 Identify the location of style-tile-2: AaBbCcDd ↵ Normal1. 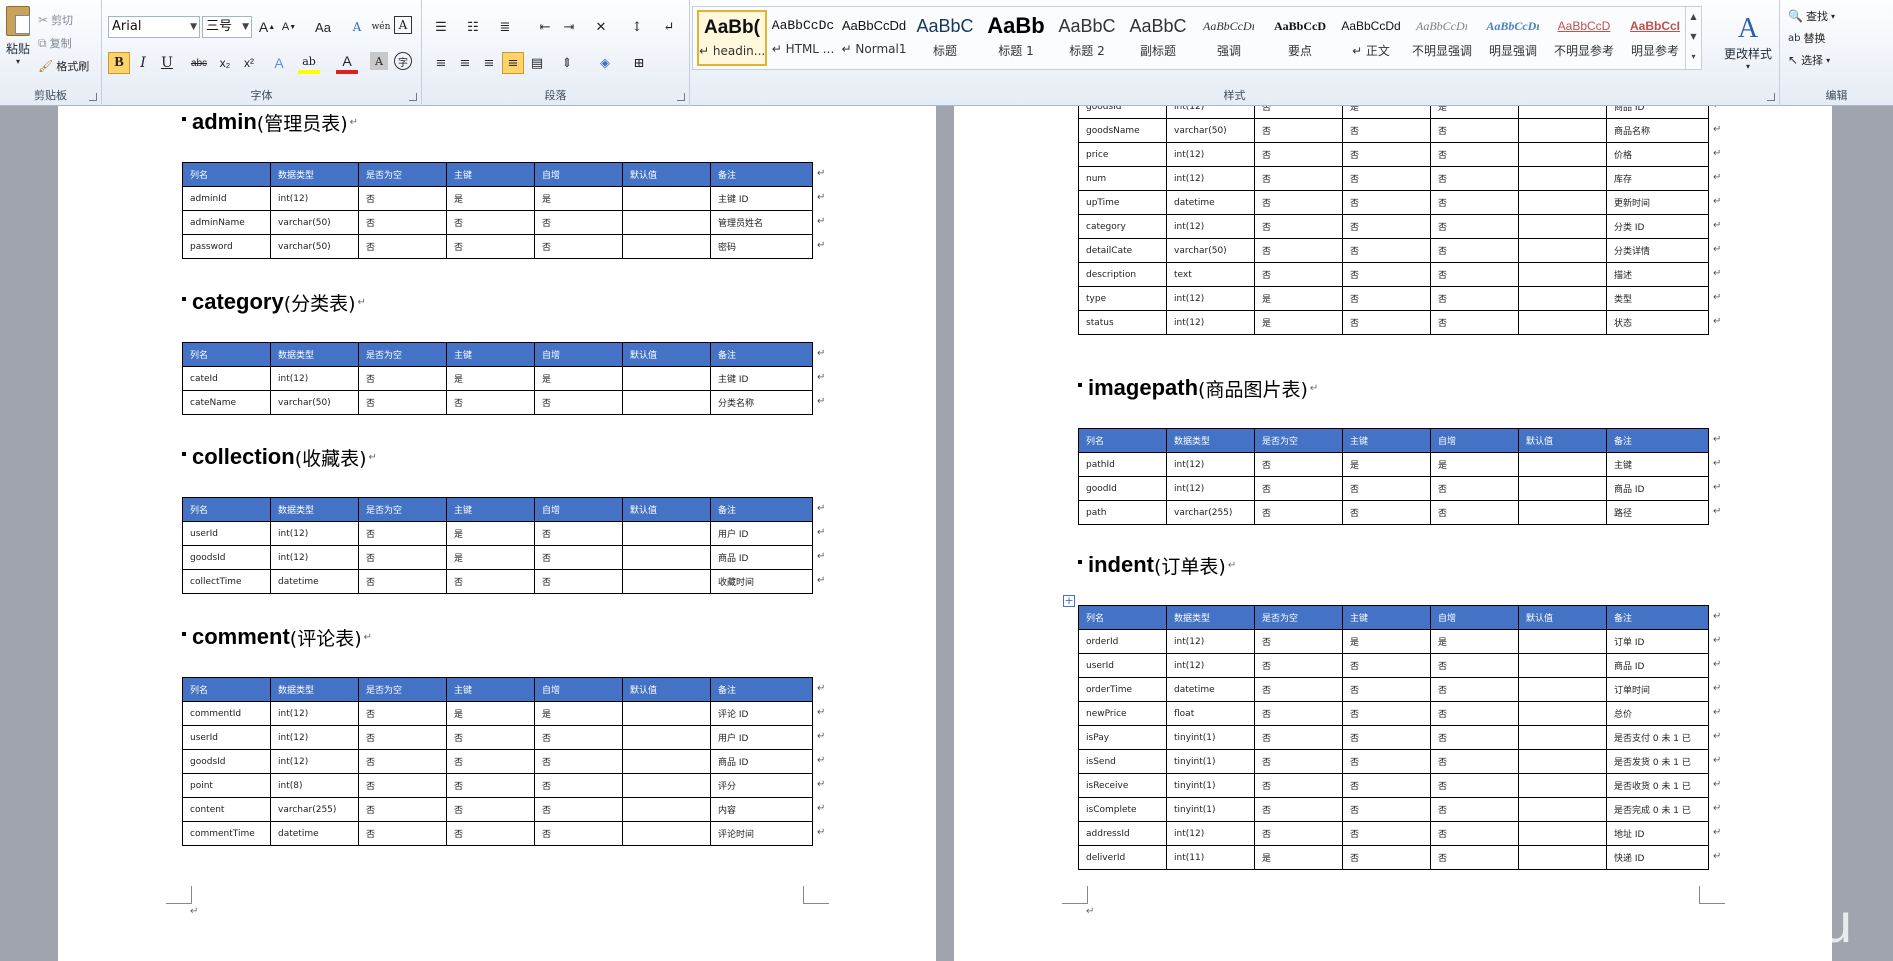
(874, 38).